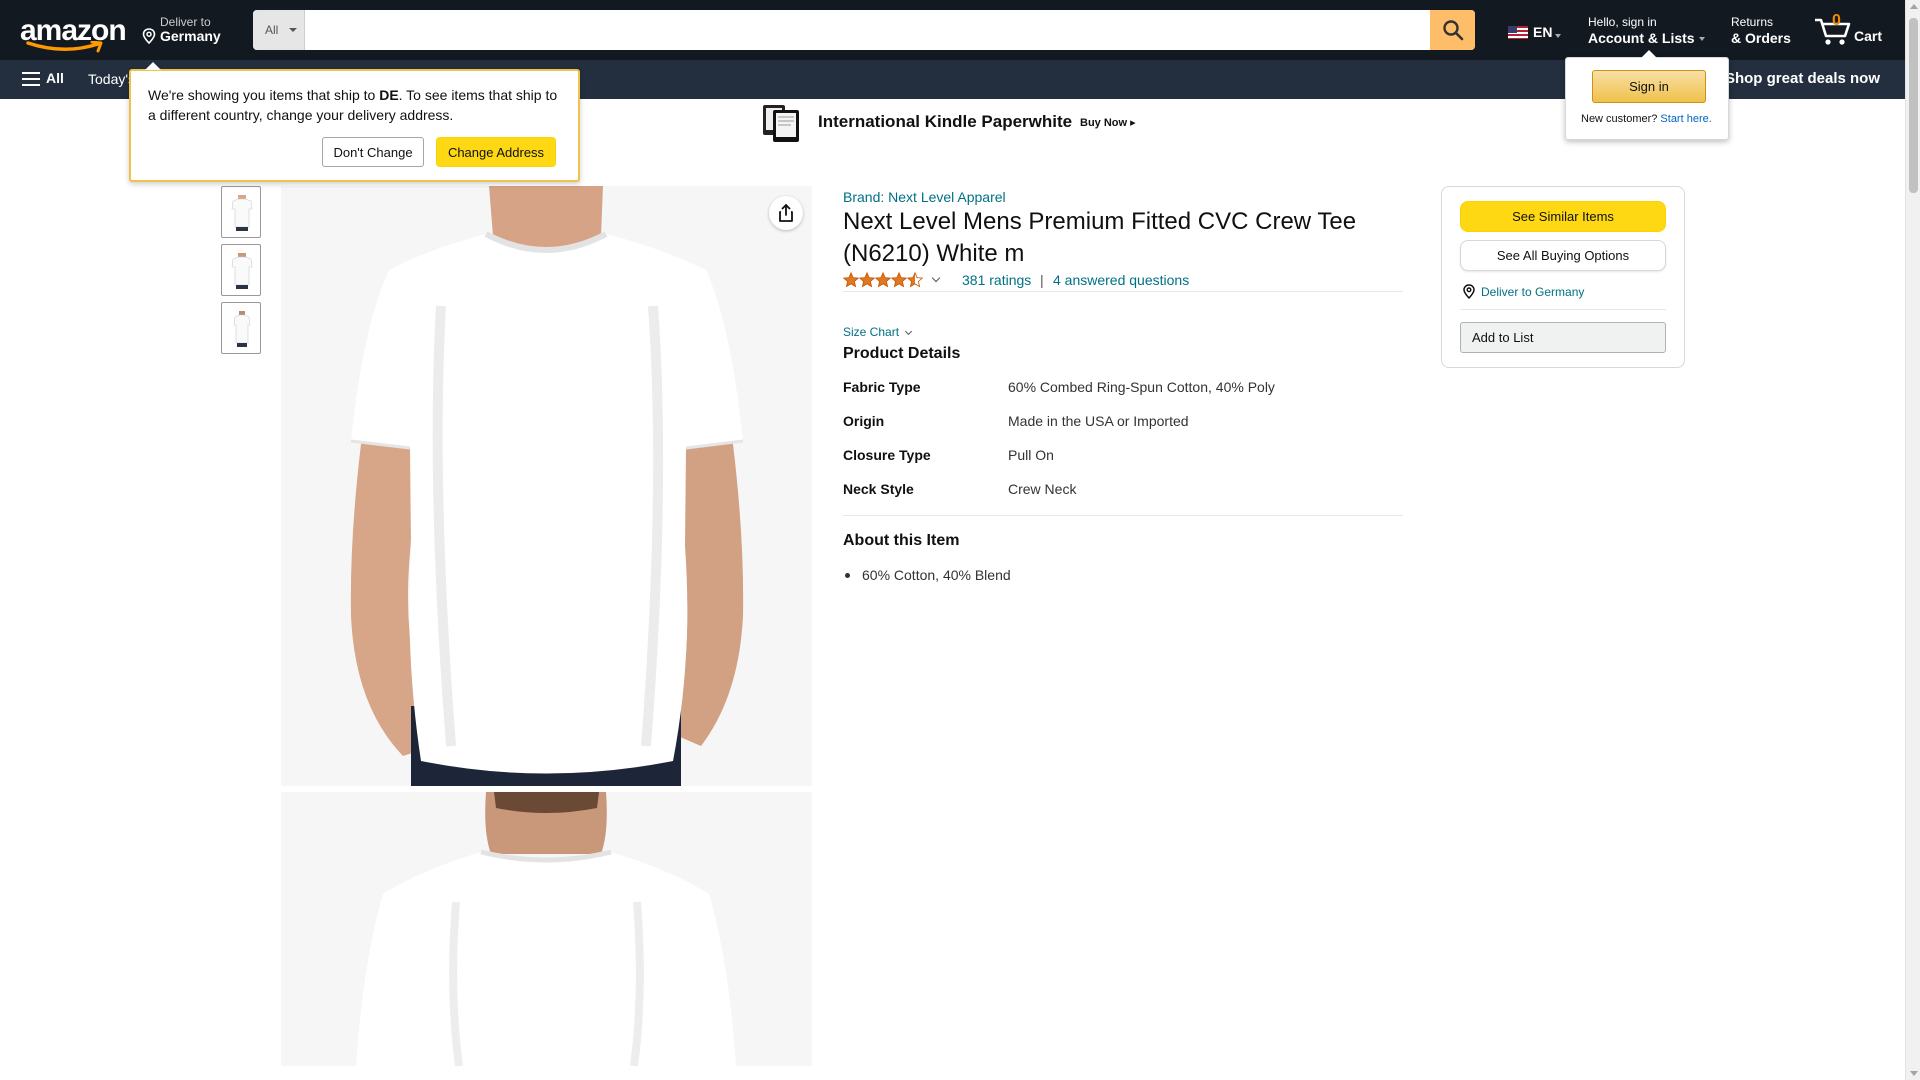  What do you see at coordinates (1622, 22) in the screenshot?
I see `account-greeting: Hello, sign in` at bounding box center [1622, 22].